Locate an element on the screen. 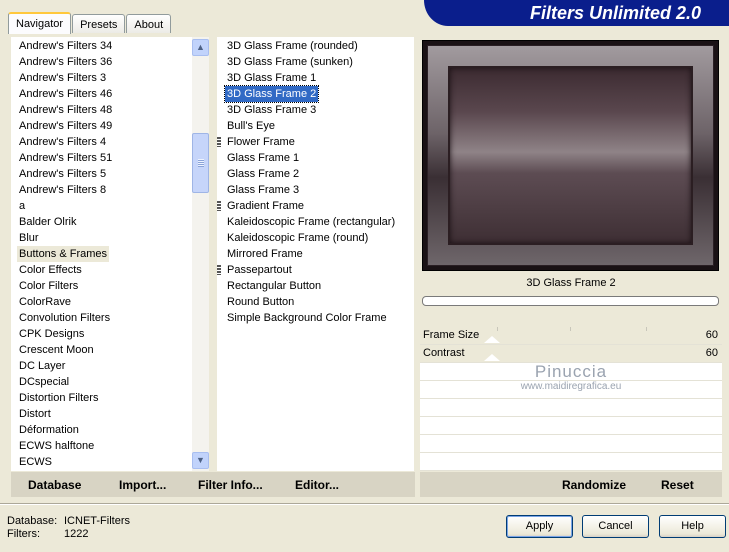 The width and height of the screenshot is (729, 552). filter-item: Glass Frame 1 is located at coordinates (307, 158).